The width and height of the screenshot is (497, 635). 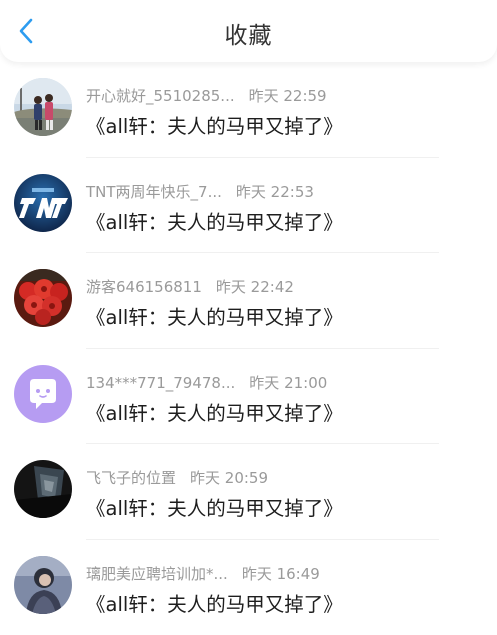 I want to click on top-bar: 收藏, so click(x=248, y=31).